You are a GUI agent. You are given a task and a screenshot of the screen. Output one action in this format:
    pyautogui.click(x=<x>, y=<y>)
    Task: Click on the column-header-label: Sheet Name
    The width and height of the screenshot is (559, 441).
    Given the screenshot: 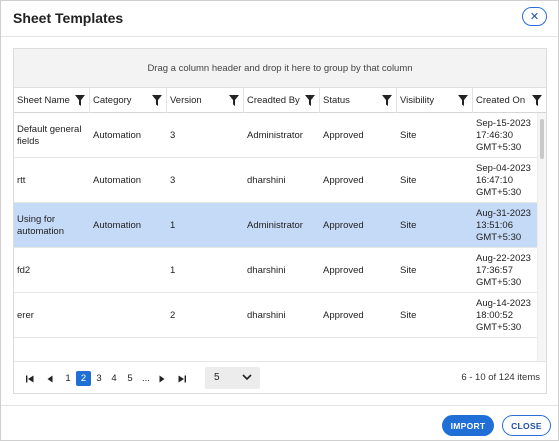 What is the action you would take?
    pyautogui.click(x=43, y=100)
    